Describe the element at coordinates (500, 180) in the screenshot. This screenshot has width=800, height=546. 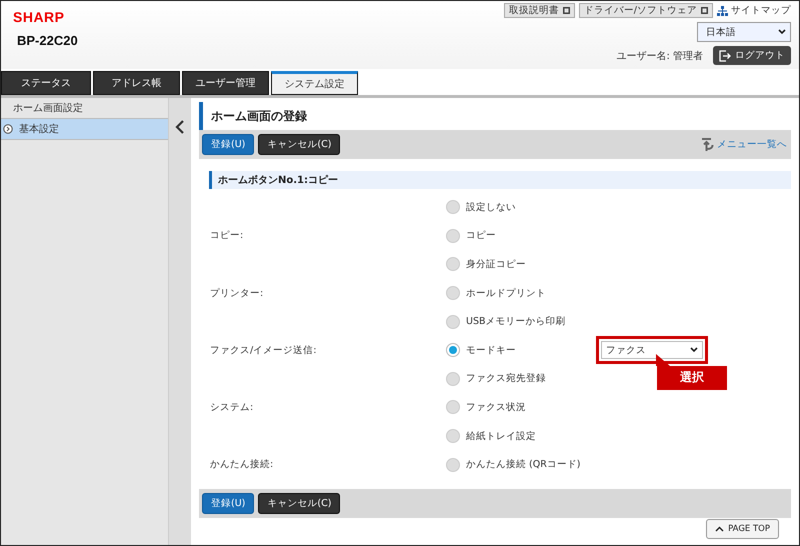
I see `section-heading: ホームボタンNo.1:コピー` at that location.